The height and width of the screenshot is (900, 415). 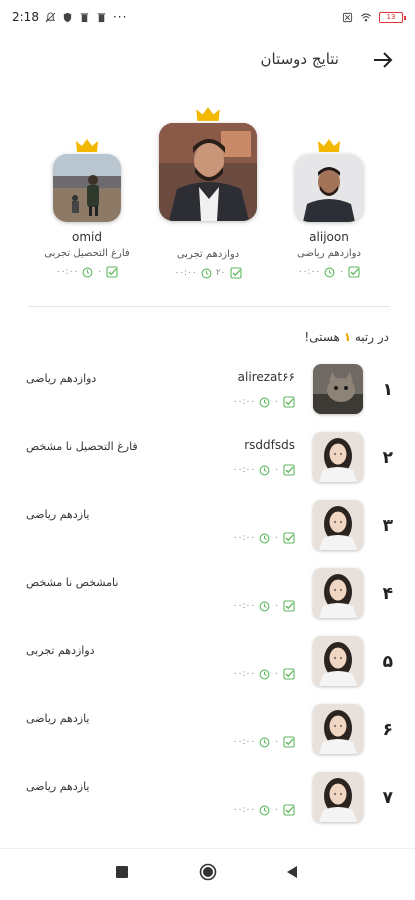 What do you see at coordinates (292, 872) in the screenshot?
I see `back-icon` at bounding box center [292, 872].